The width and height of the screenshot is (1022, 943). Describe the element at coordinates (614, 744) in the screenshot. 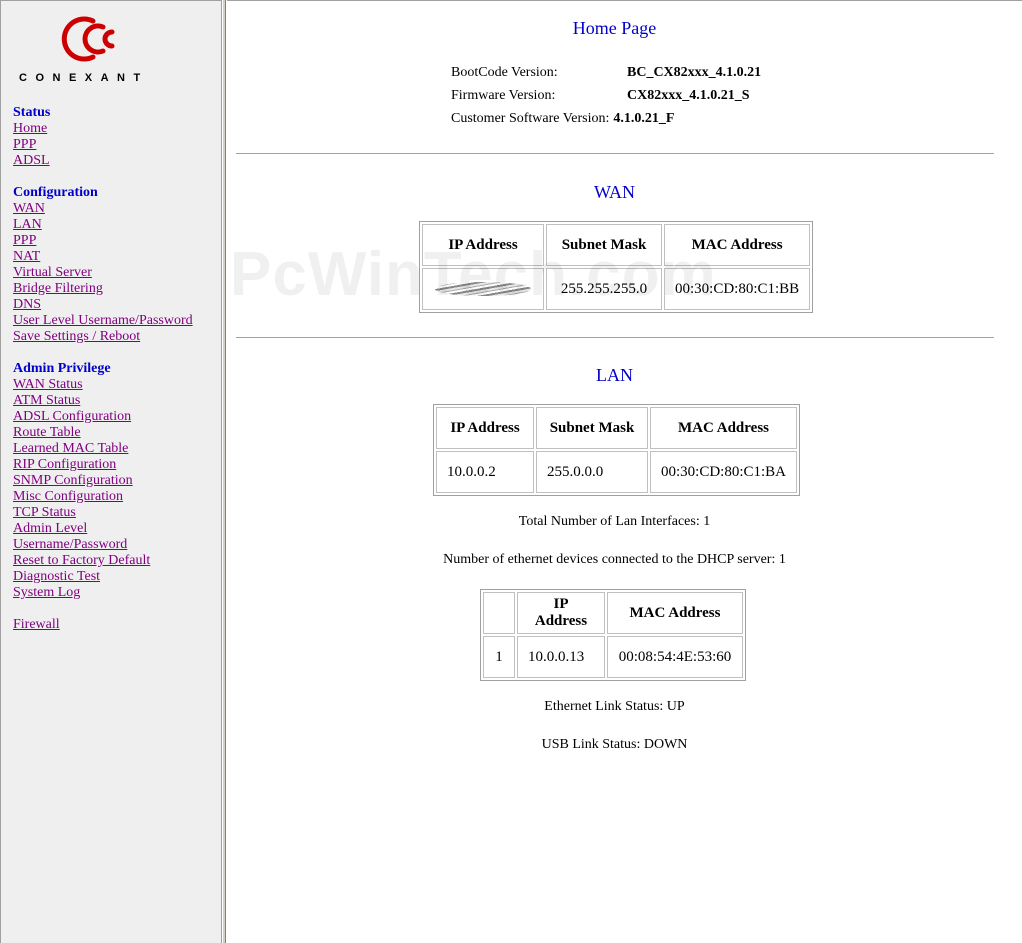

I see `usb-link-status: USB Link Status: DOWN` at that location.